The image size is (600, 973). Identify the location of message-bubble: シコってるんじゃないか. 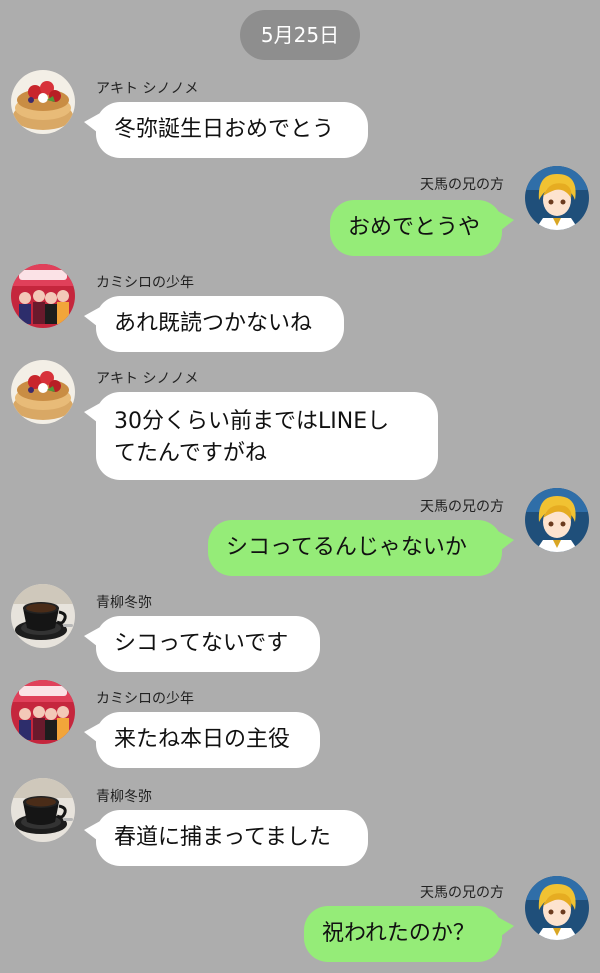
(361, 548).